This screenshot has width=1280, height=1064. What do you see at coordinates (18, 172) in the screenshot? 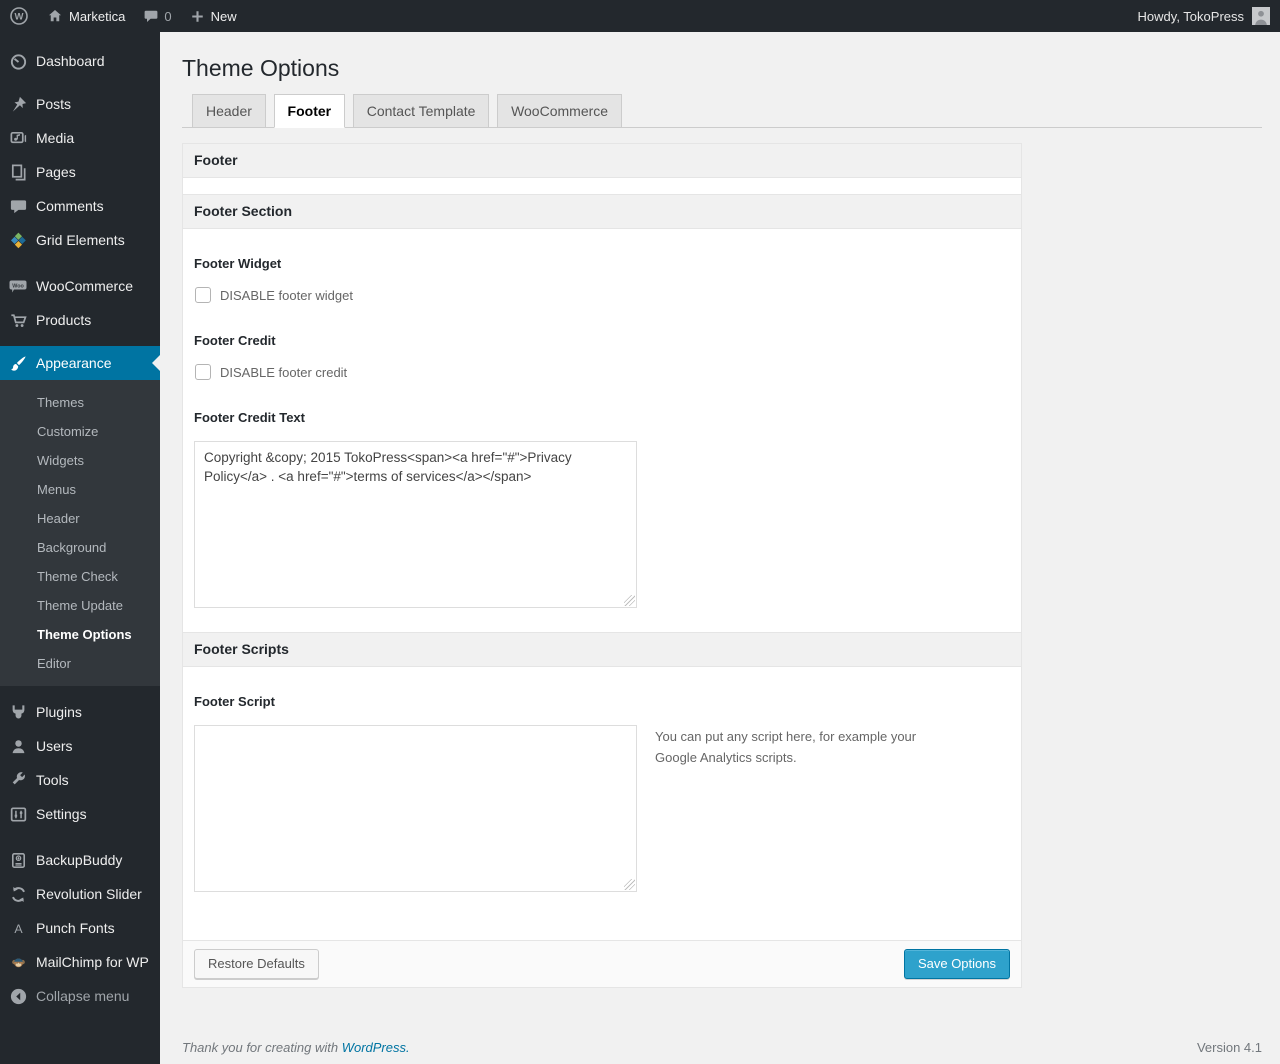
I see `pages-icon` at bounding box center [18, 172].